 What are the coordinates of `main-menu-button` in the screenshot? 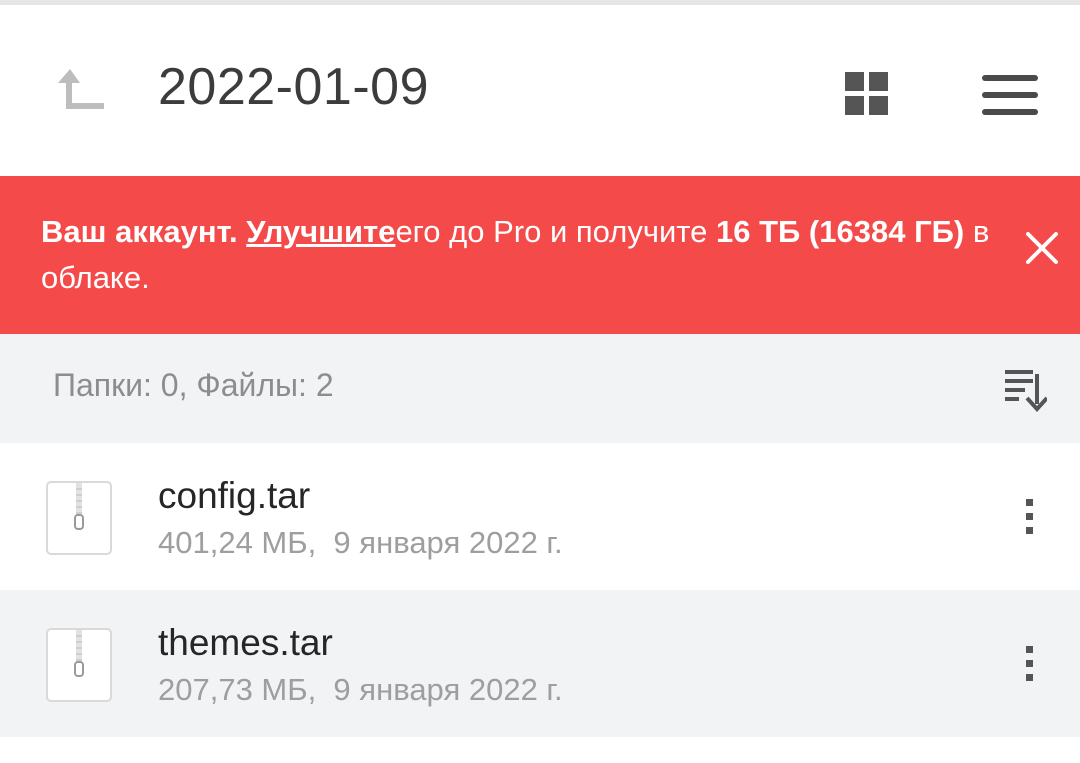 It's located at (1010, 95).